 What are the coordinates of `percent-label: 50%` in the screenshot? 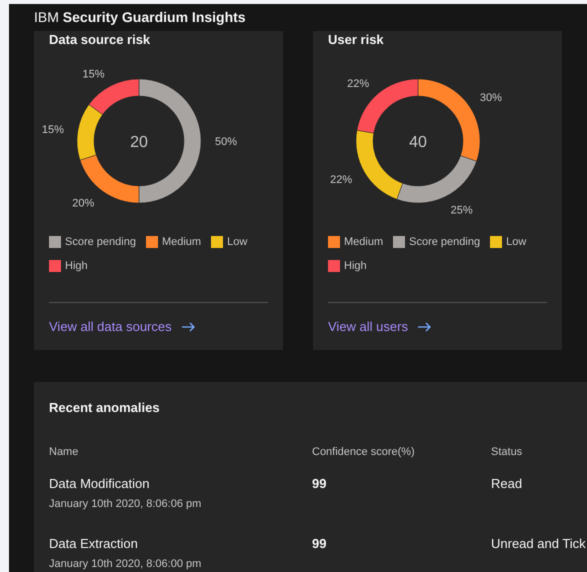 It's located at (226, 142).